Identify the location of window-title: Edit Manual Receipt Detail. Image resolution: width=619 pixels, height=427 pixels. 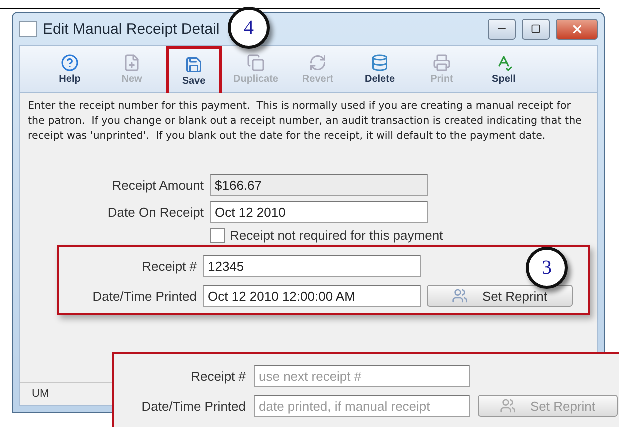
(131, 29).